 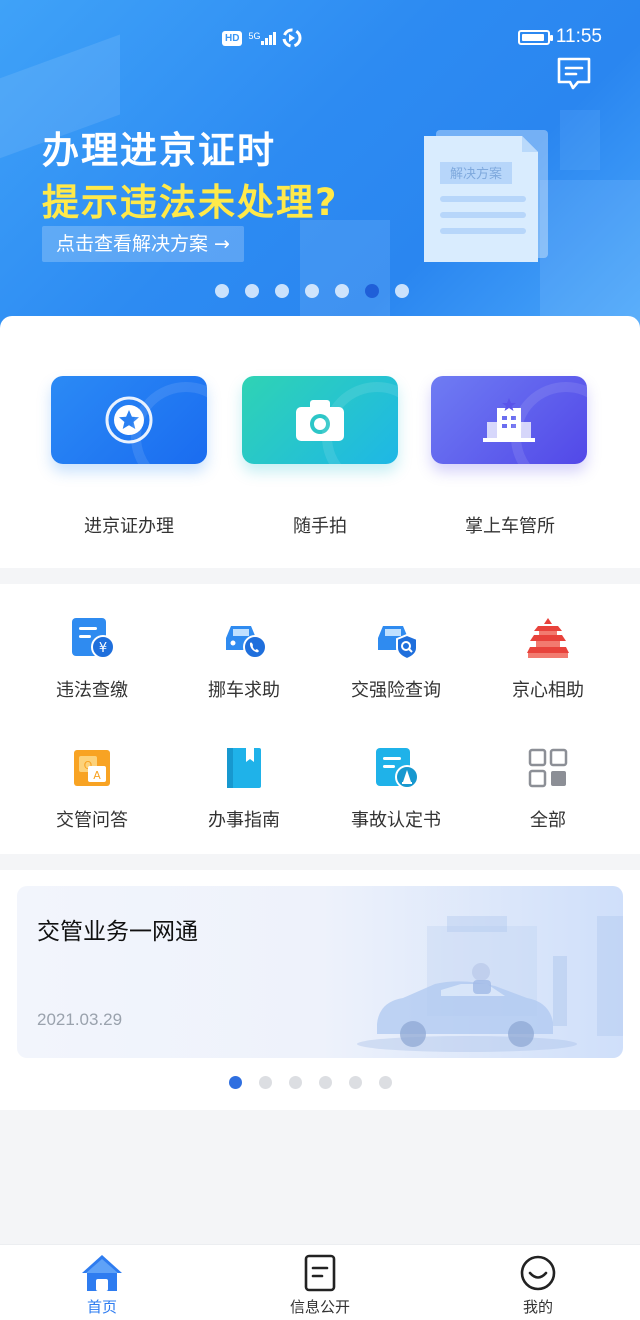 I want to click on clock: 11:55, so click(x=578, y=36).